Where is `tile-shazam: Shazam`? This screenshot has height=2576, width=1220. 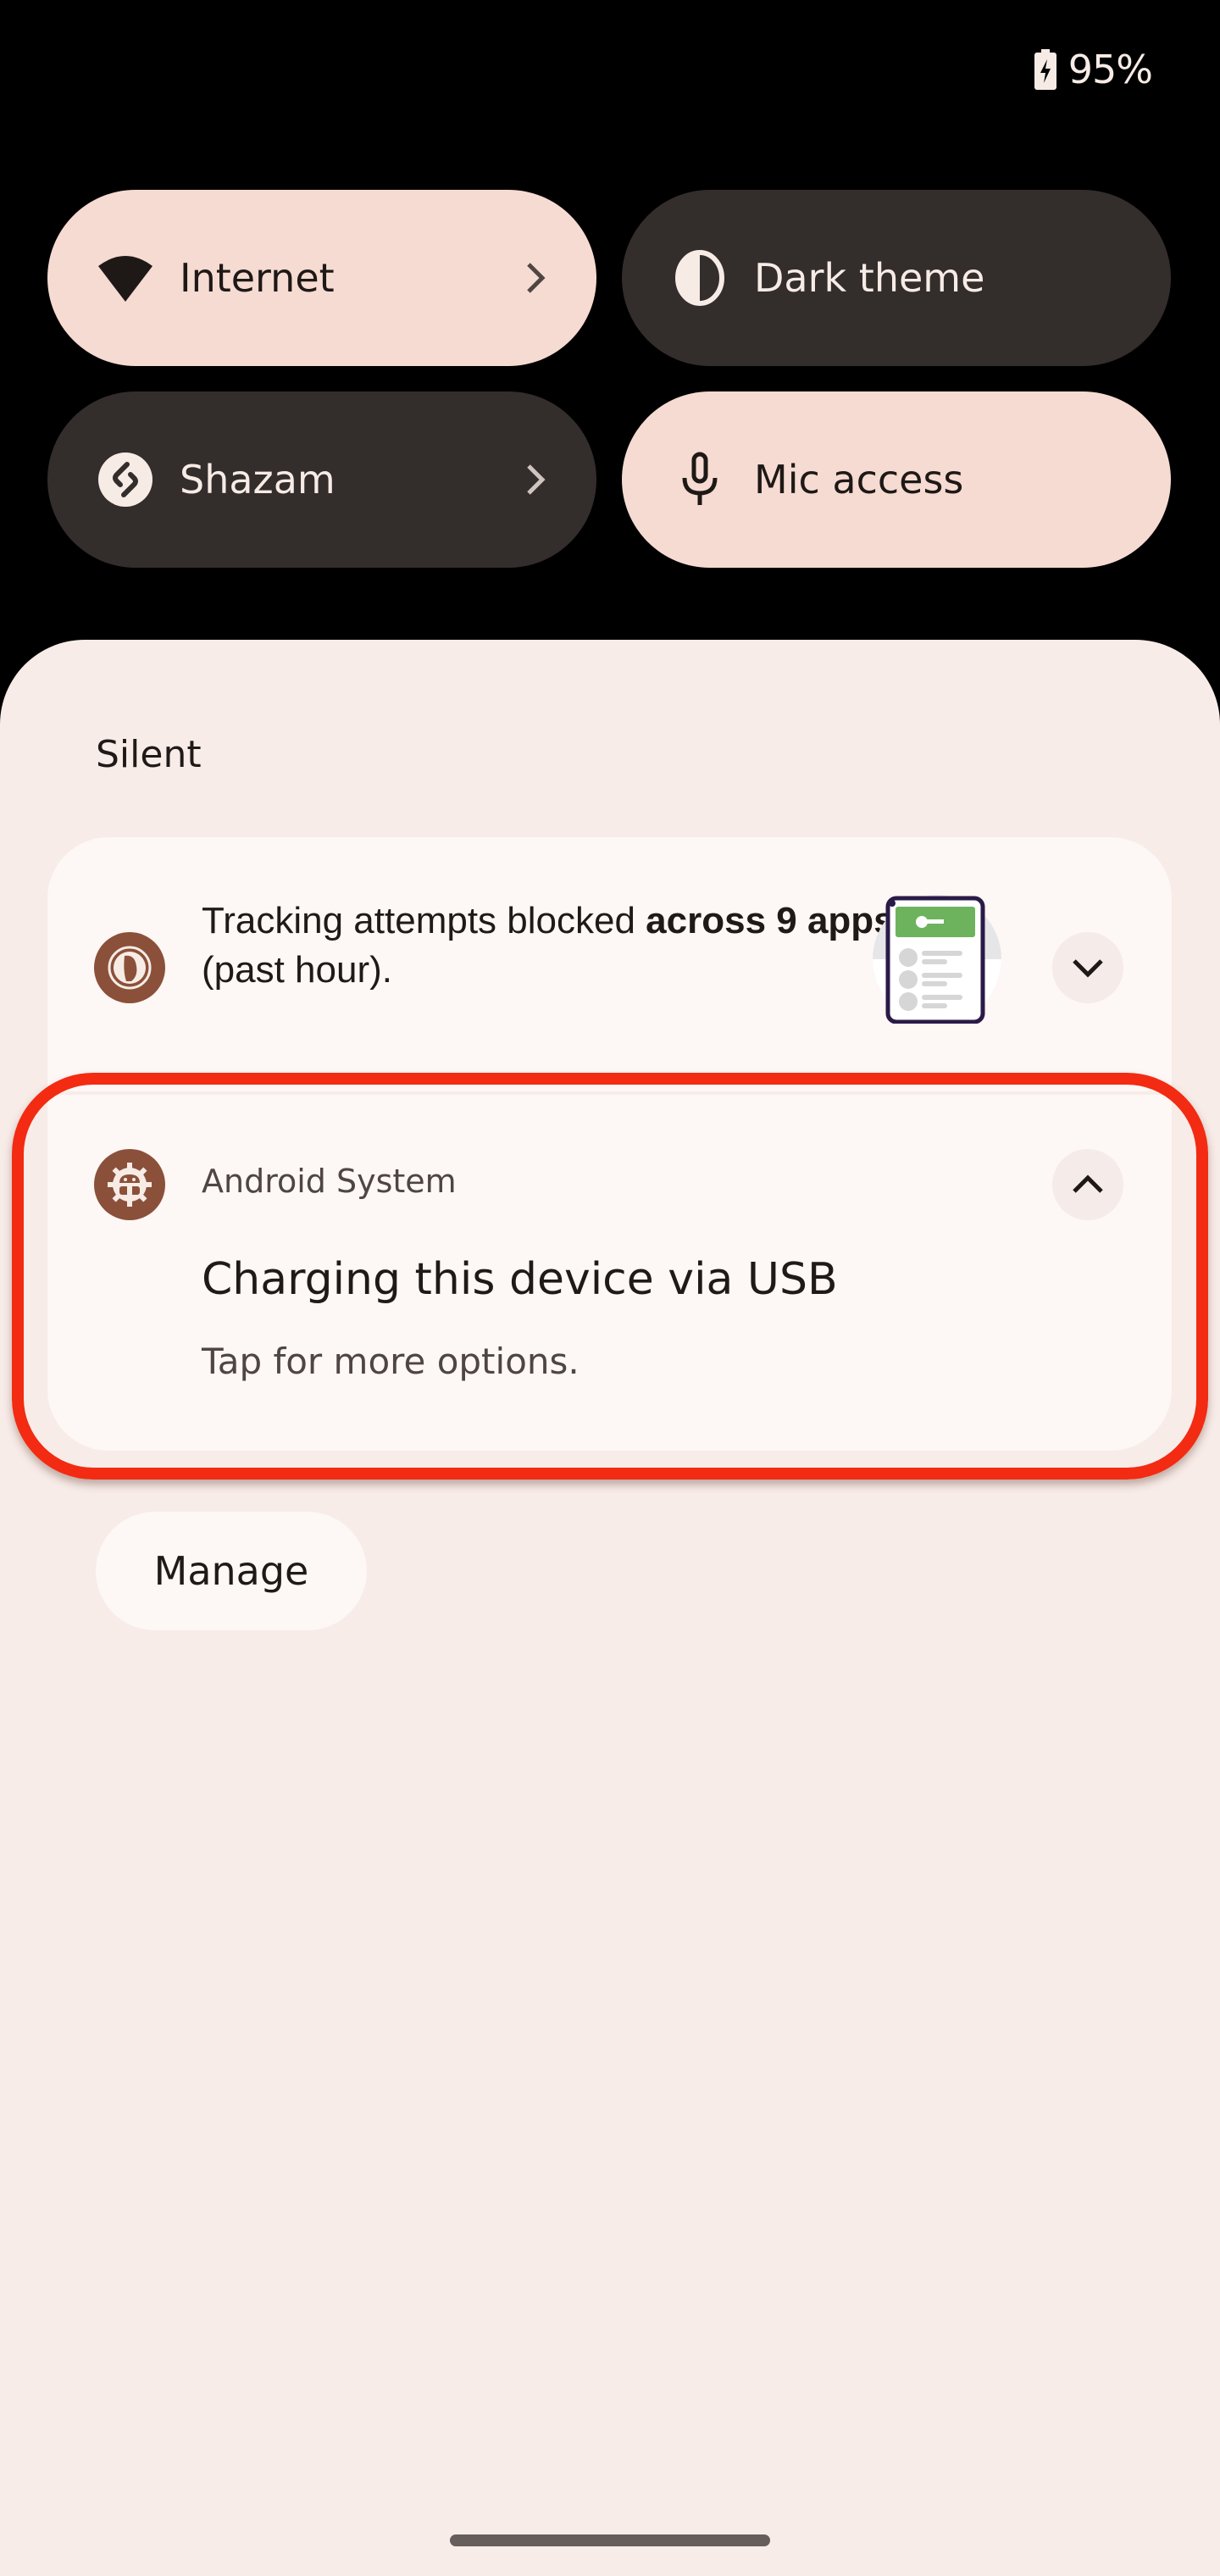 tile-shazam: Shazam is located at coordinates (321, 479).